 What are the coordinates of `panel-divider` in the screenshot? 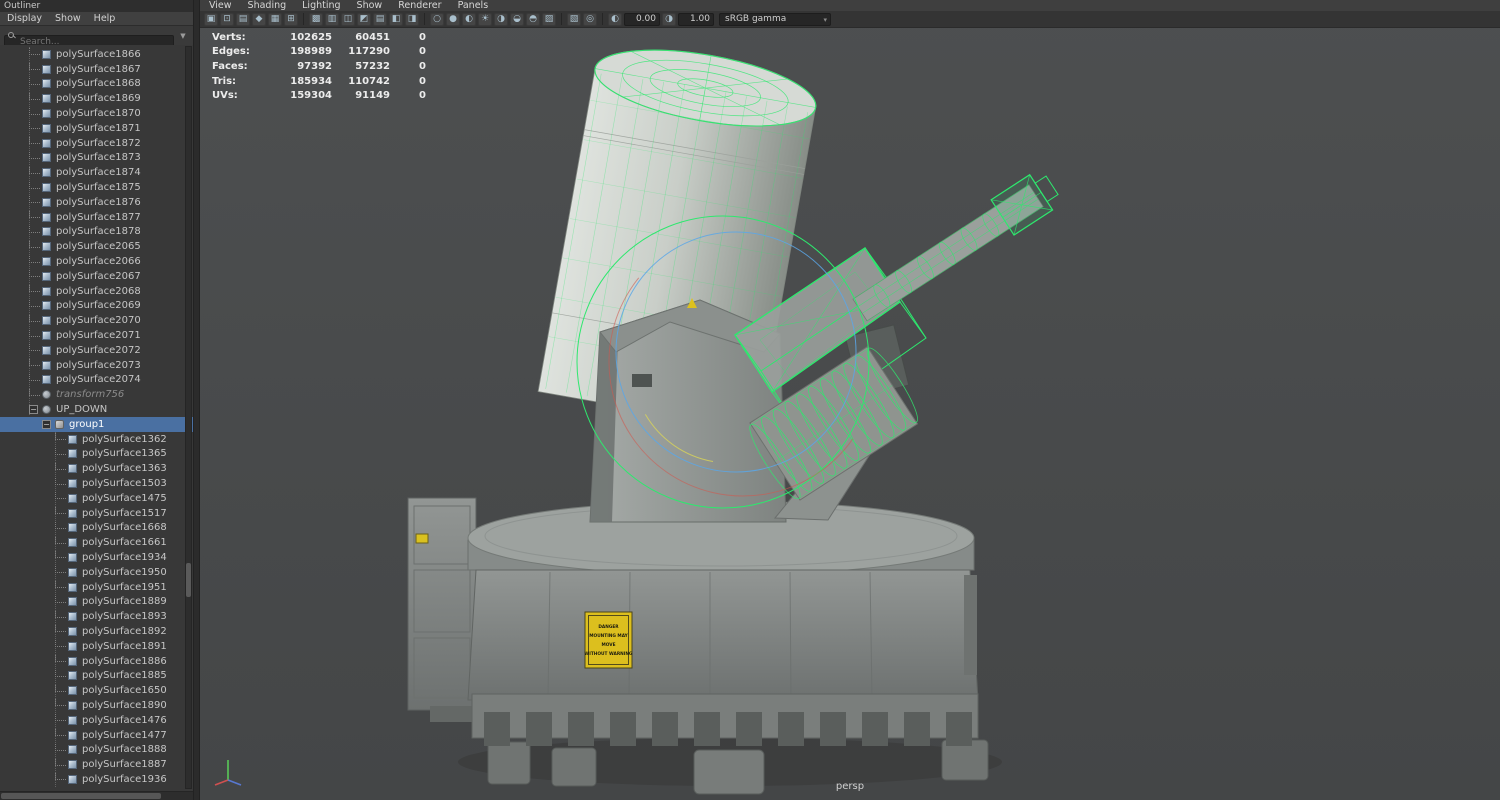 It's located at (196, 400).